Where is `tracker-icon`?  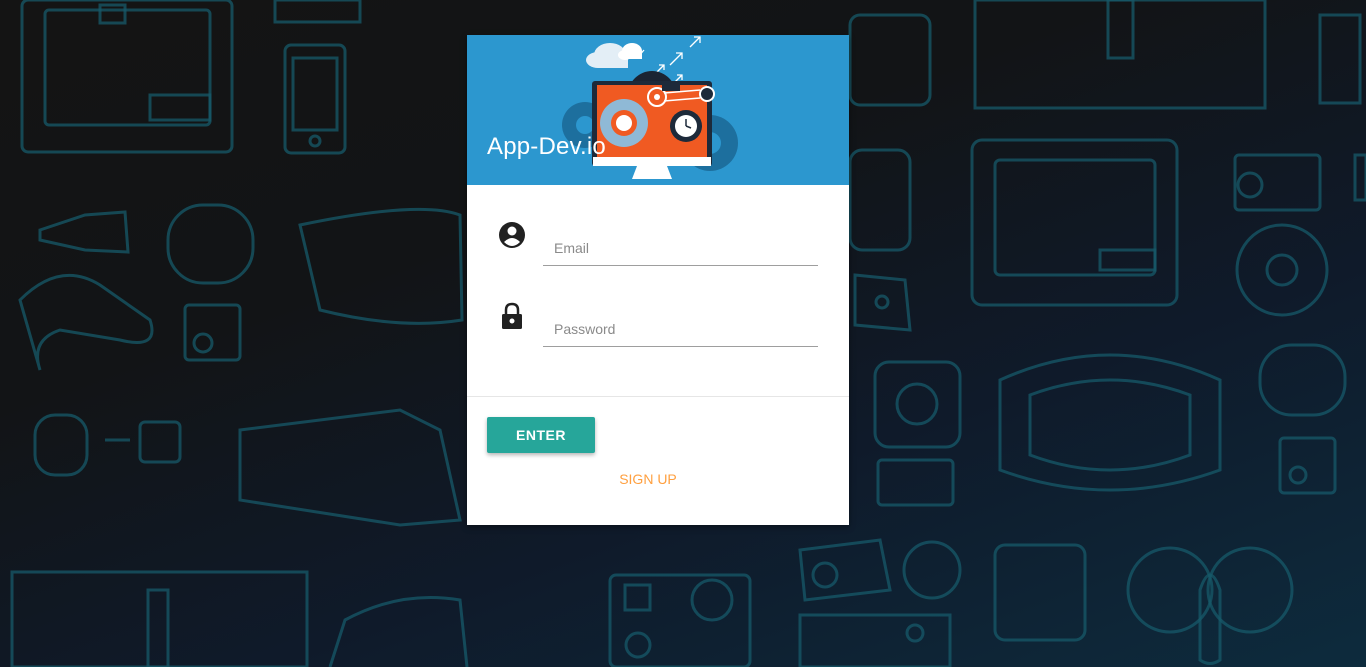
tracker-icon is located at coordinates (61, 445).